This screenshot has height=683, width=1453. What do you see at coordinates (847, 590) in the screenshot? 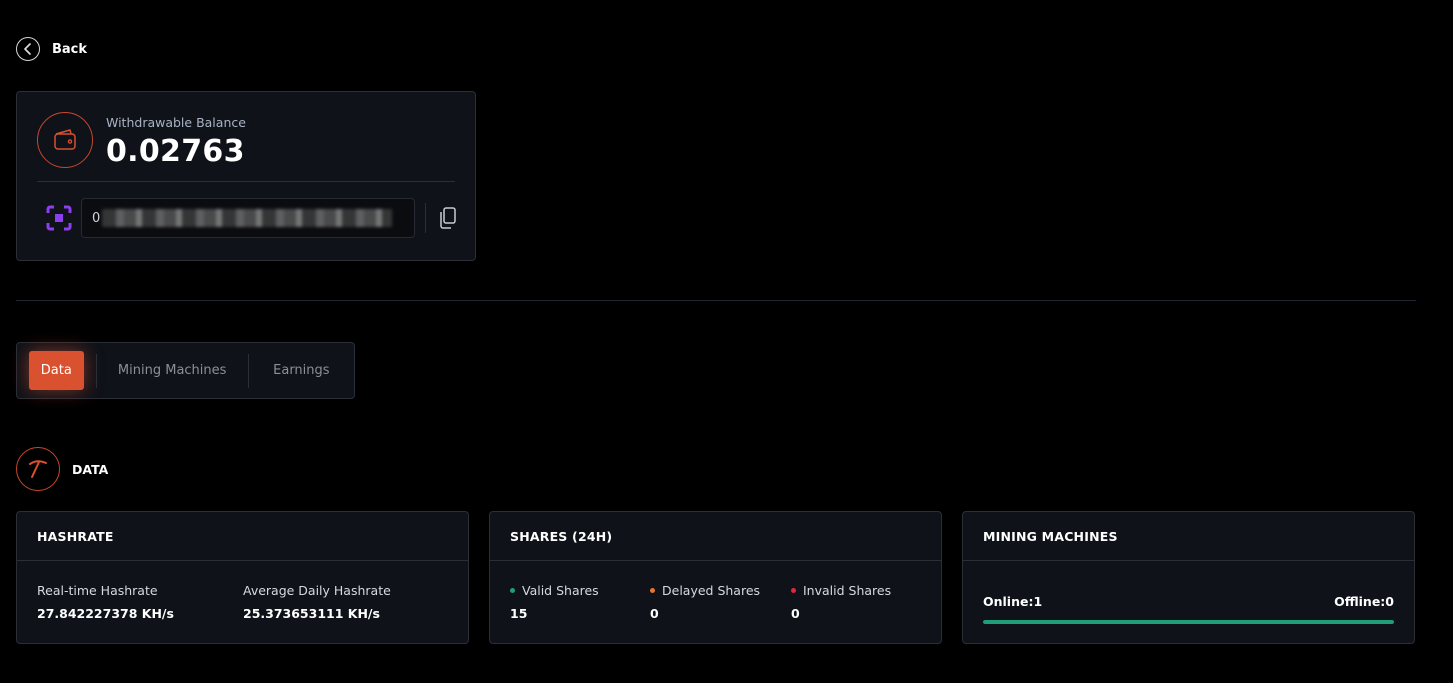
I see `invalid-shares-label: Invalid Shares` at bounding box center [847, 590].